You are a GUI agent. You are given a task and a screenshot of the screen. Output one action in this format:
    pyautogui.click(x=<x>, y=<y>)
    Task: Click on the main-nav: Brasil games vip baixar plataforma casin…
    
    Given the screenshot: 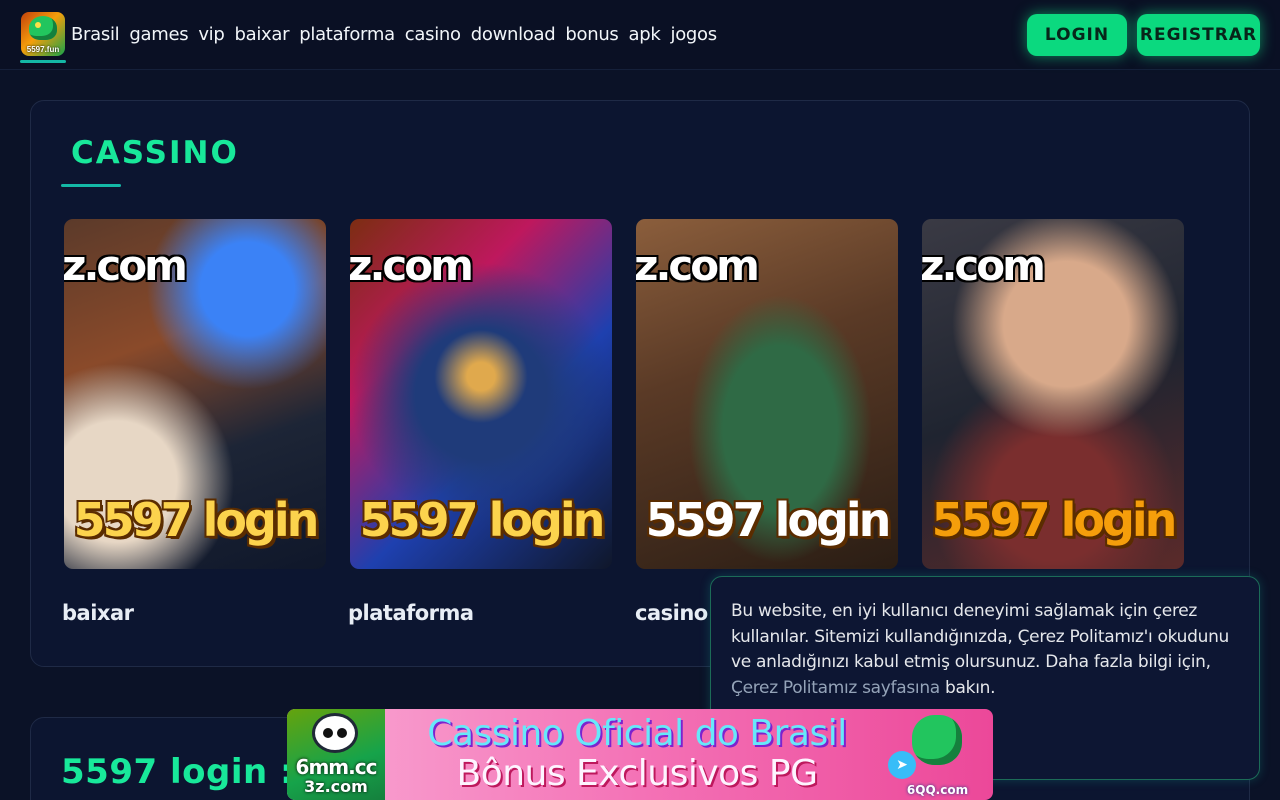 What is the action you would take?
    pyautogui.click(x=394, y=34)
    